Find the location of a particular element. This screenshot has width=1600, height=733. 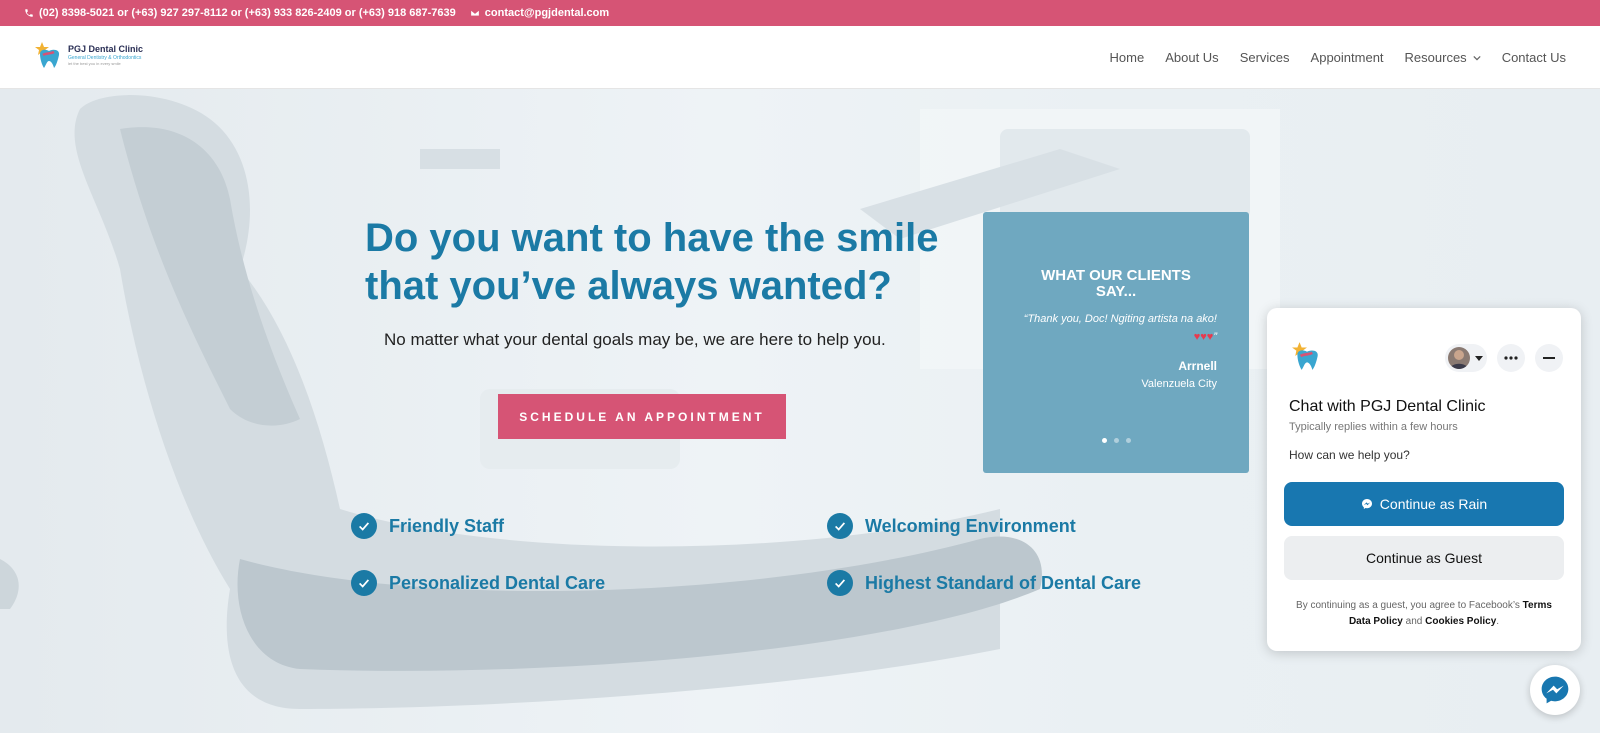

chat-reply-time: Typically replies within a few hours is located at coordinates (1373, 427).